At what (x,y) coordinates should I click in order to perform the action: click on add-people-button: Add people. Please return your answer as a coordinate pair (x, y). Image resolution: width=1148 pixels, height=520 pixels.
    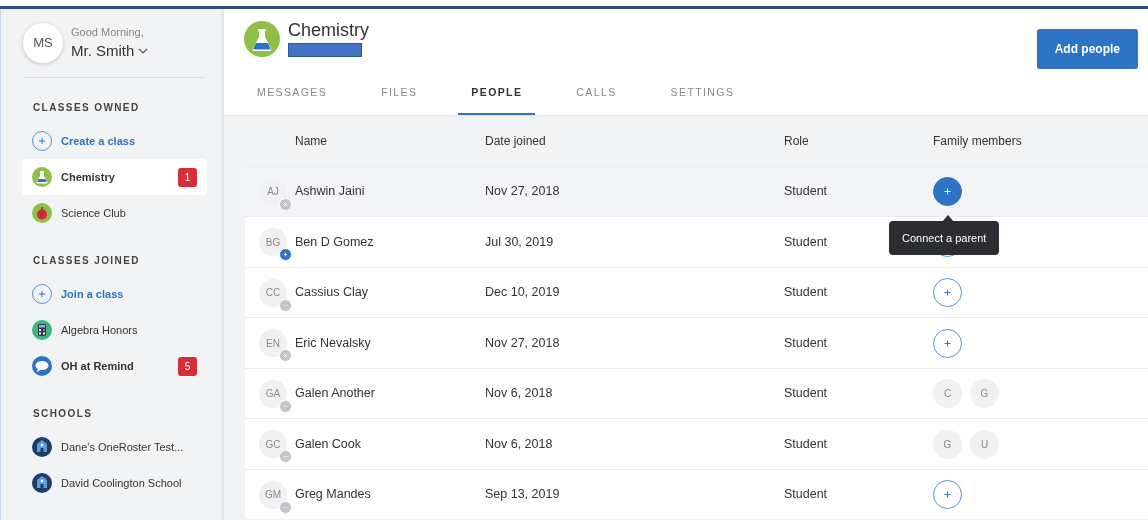
    Looking at the image, I should click on (1087, 49).